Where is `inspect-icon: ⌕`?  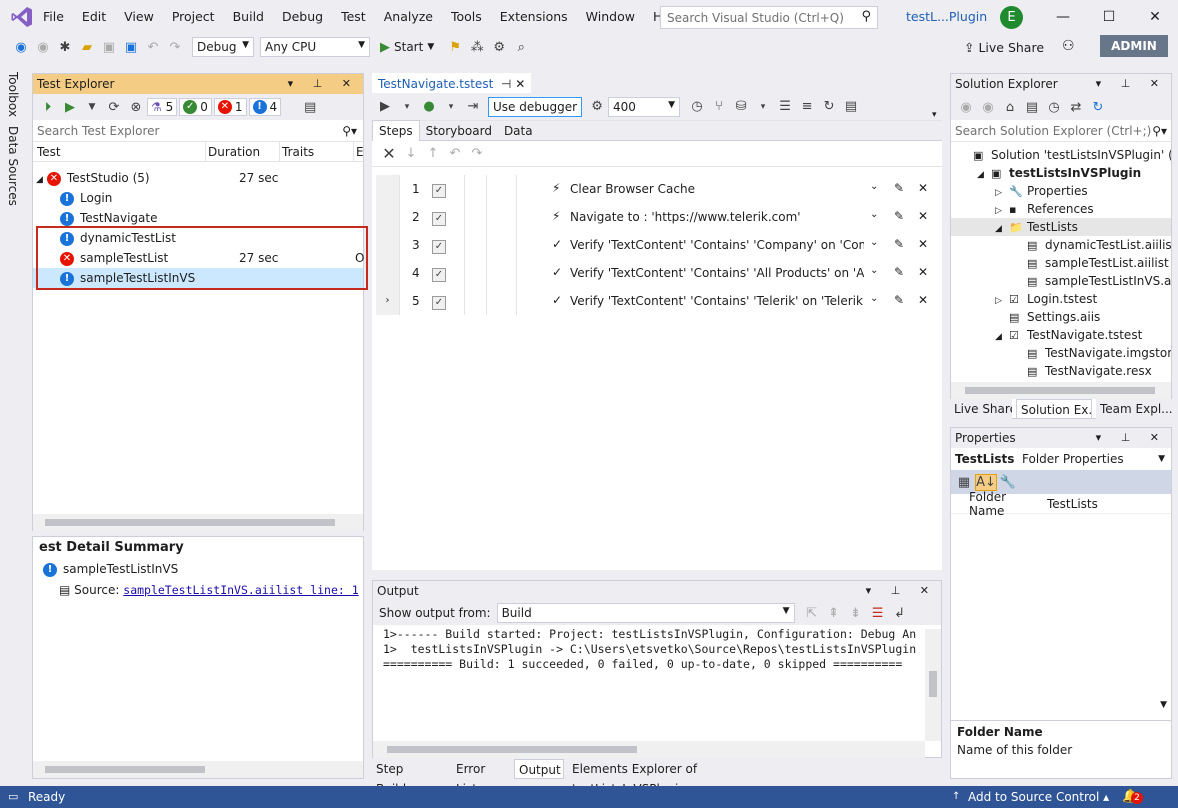
inspect-icon: ⌕ is located at coordinates (521, 47).